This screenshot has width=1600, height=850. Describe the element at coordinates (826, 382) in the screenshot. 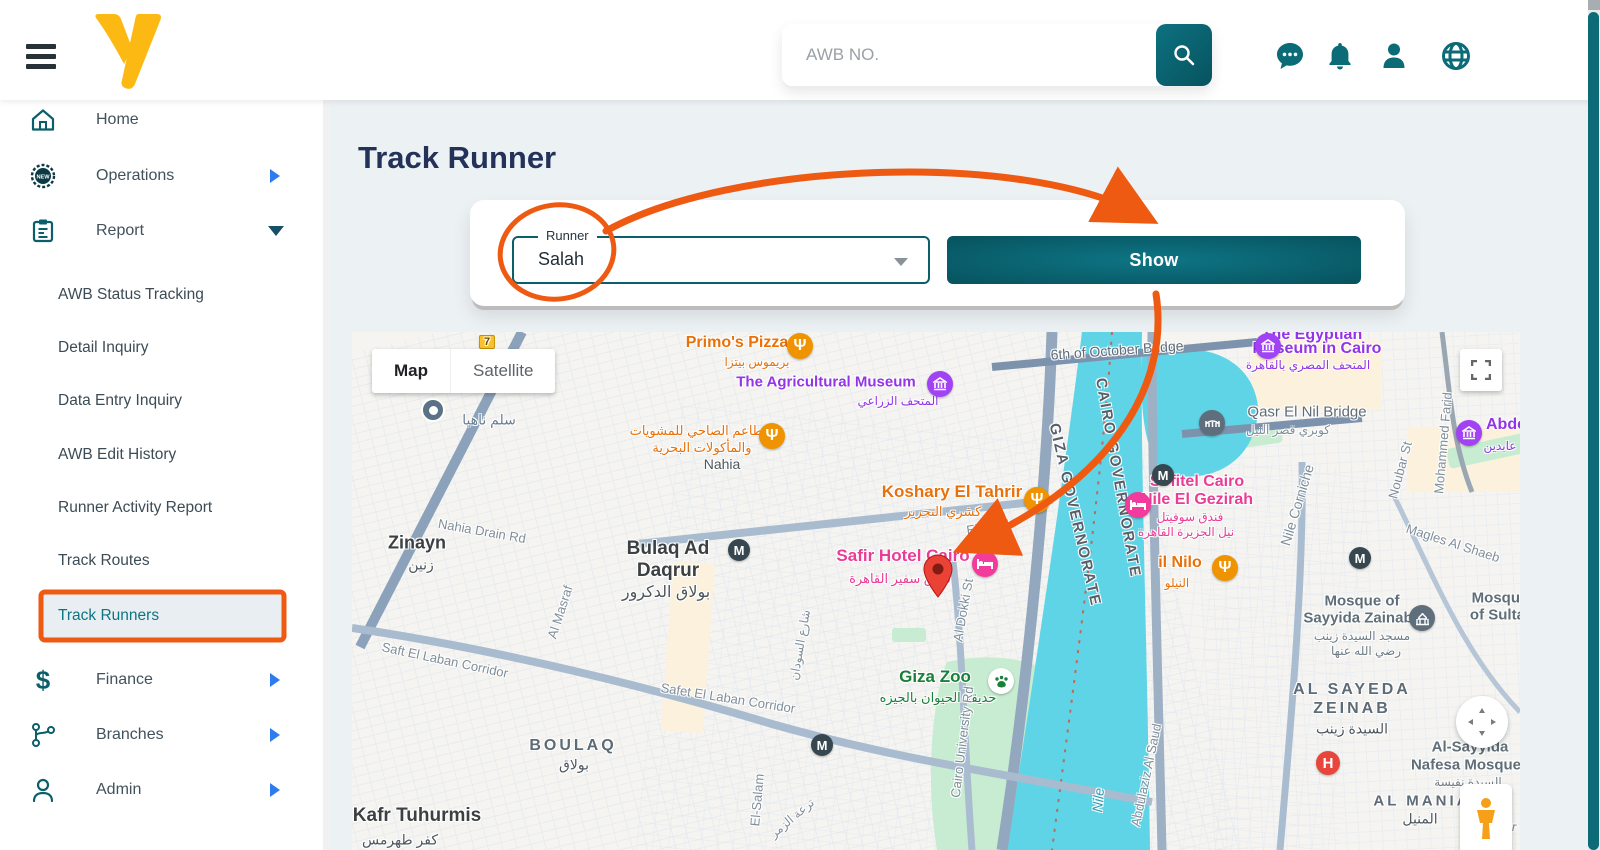

I see `map-label: The Agricultural Museum` at that location.